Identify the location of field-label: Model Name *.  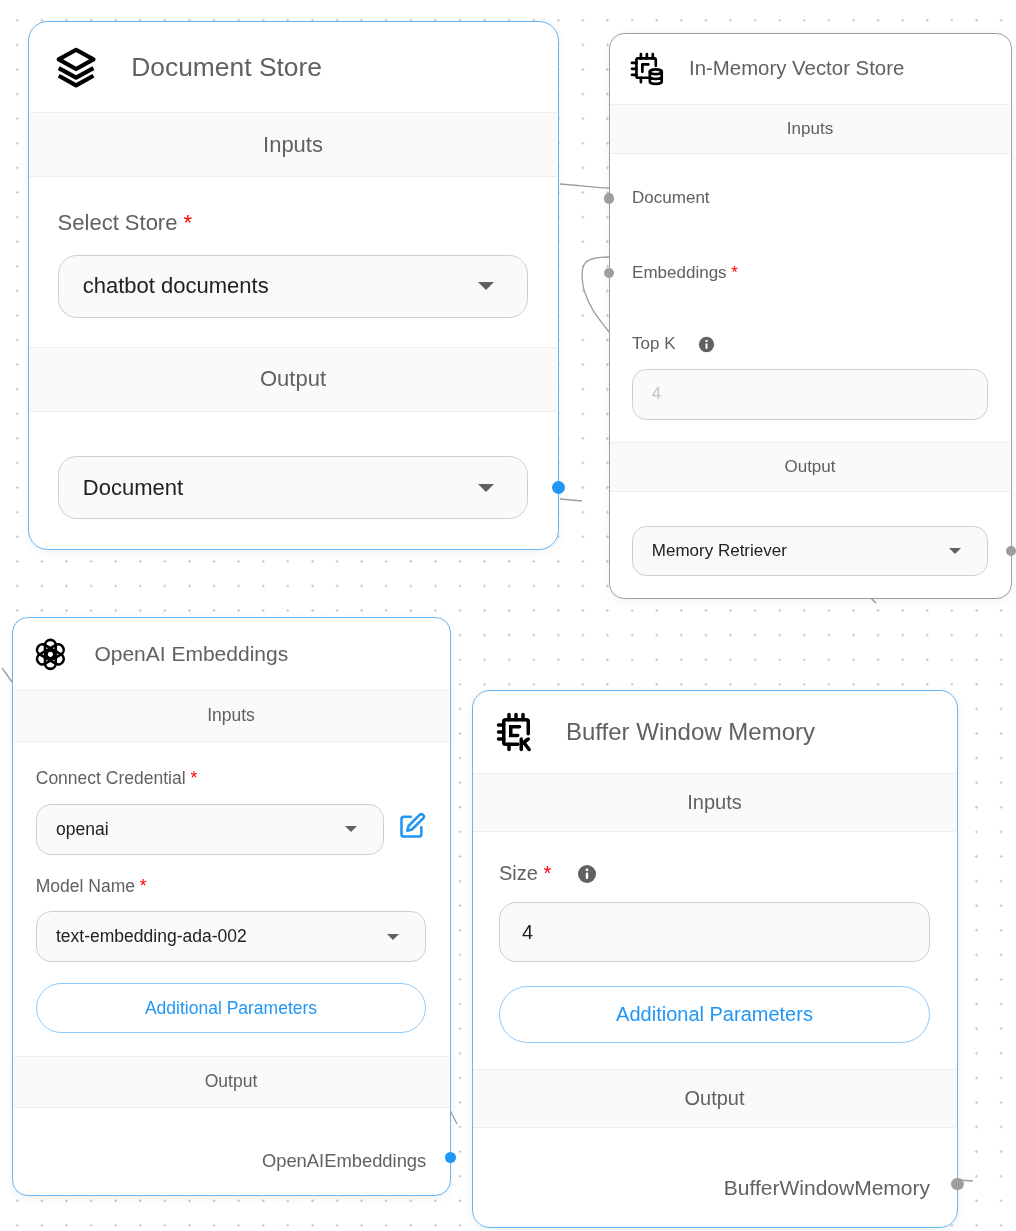
(91, 886).